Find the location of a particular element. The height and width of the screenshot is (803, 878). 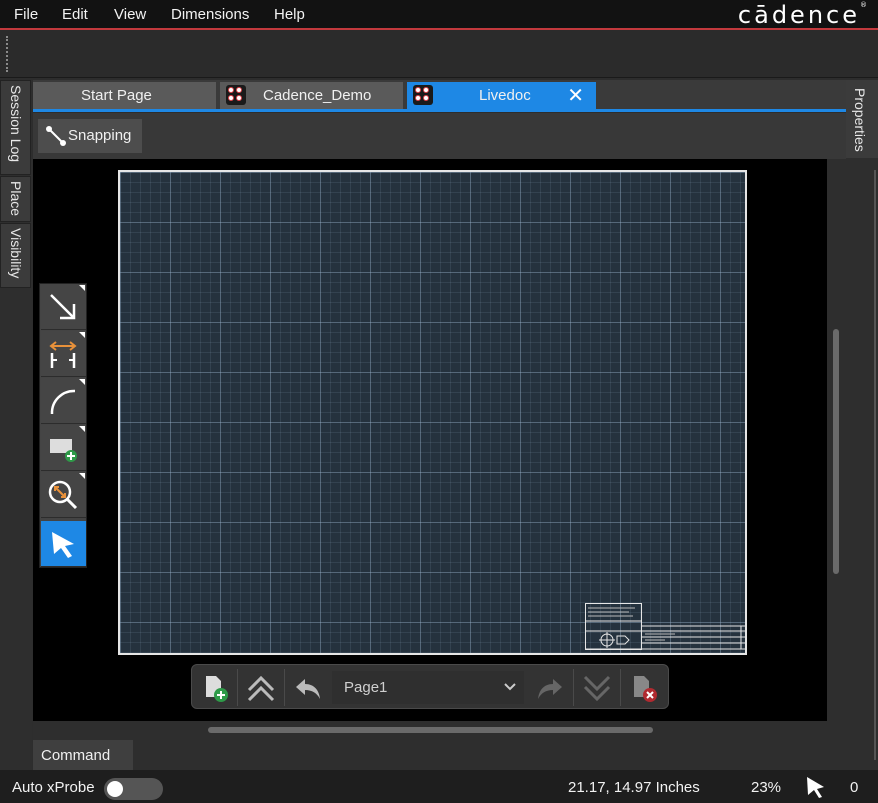

tab-livedoc: Livedoc ✕ is located at coordinates (501, 95).